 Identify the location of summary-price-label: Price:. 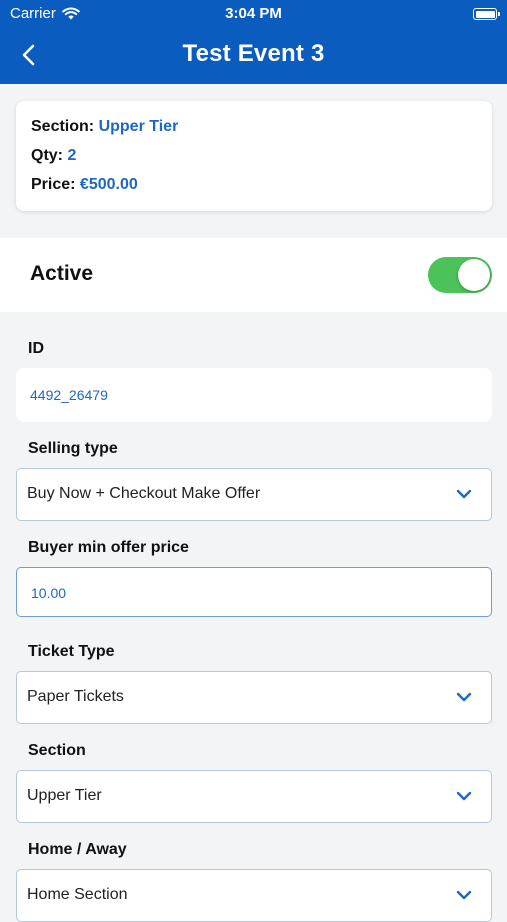
(53, 184).